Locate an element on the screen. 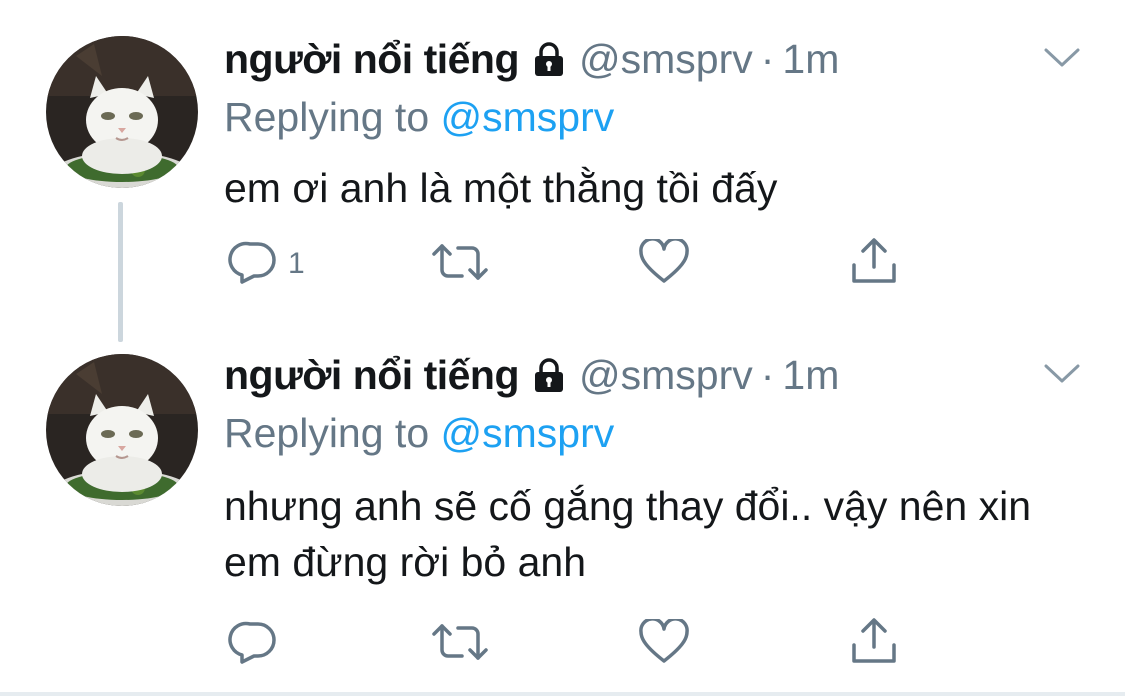  tweet-actions is located at coordinates (562, 644).